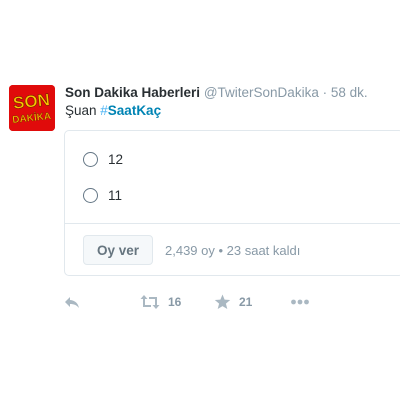 The height and width of the screenshot is (400, 400). What do you see at coordinates (132, 92) in the screenshot?
I see `account-fullname: Son Dakika Haberleri` at bounding box center [132, 92].